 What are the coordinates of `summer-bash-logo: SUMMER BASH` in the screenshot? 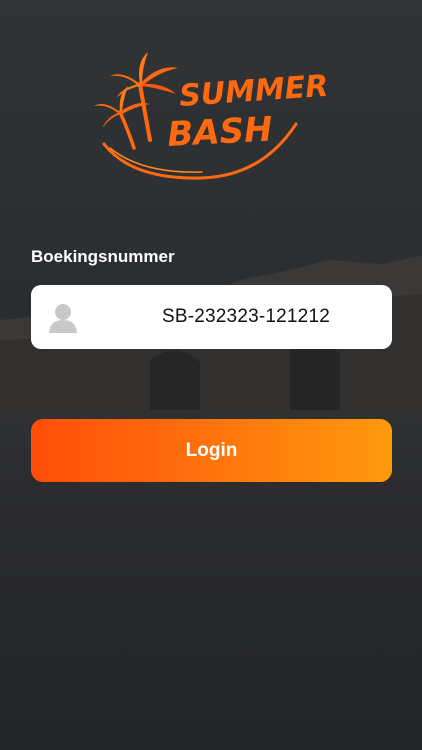 It's located at (211, 116).